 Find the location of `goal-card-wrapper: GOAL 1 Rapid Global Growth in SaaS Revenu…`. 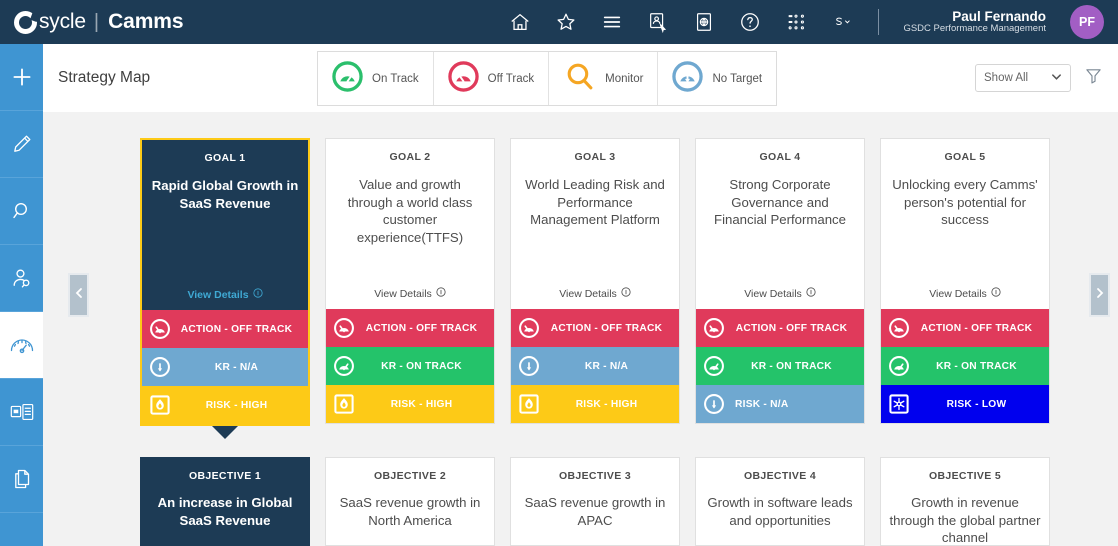

goal-card-wrapper: GOAL 1 Rapid Global Growth in SaaS Revenu… is located at coordinates (225, 288).